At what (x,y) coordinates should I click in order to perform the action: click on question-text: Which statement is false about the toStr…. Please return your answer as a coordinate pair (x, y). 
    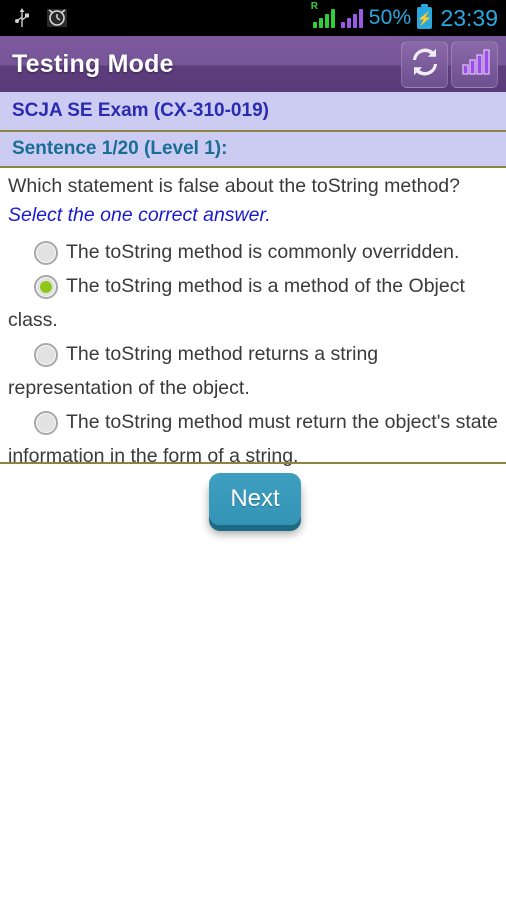
    Looking at the image, I should click on (234, 186).